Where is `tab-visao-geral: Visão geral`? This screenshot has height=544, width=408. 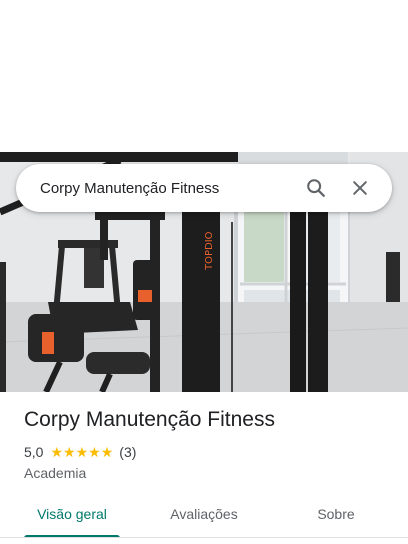 tab-visao-geral: Visão geral is located at coordinates (72, 516).